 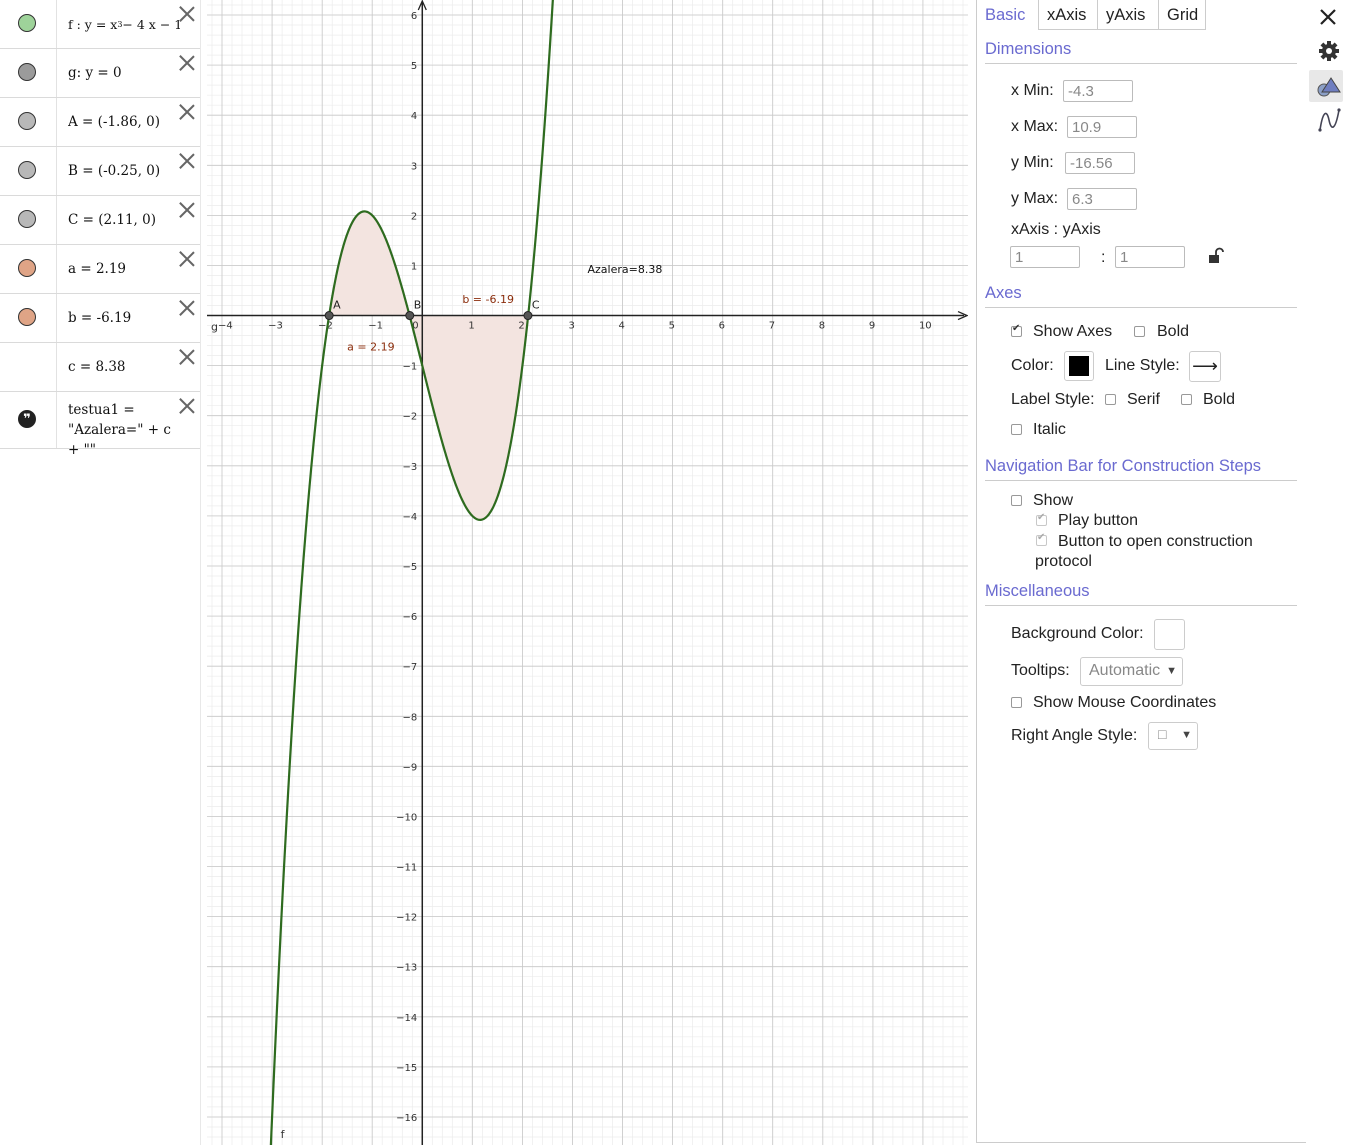 I want to click on algebra-text: g: y = 0, so click(x=95, y=73).